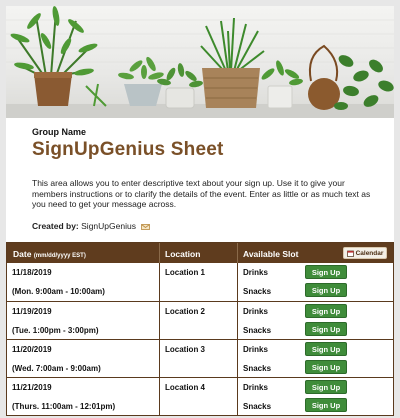 The image size is (400, 418). What do you see at coordinates (146, 226) in the screenshot?
I see `mail-icon` at bounding box center [146, 226].